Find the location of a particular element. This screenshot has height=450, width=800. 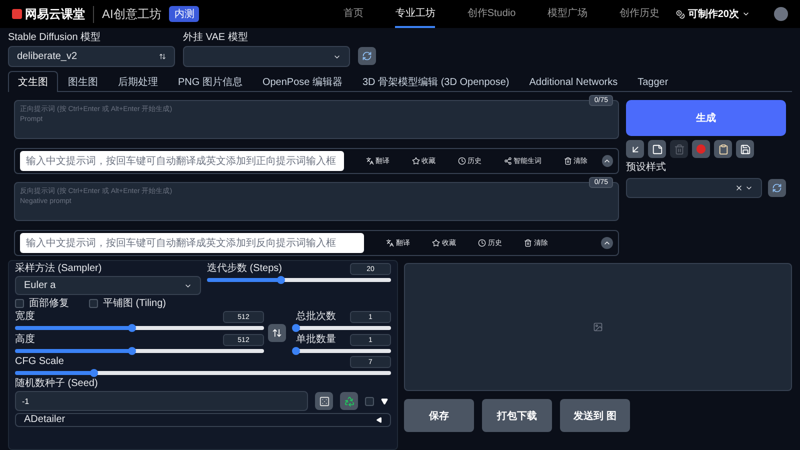

sampler-select: Euler a is located at coordinates (108, 285).